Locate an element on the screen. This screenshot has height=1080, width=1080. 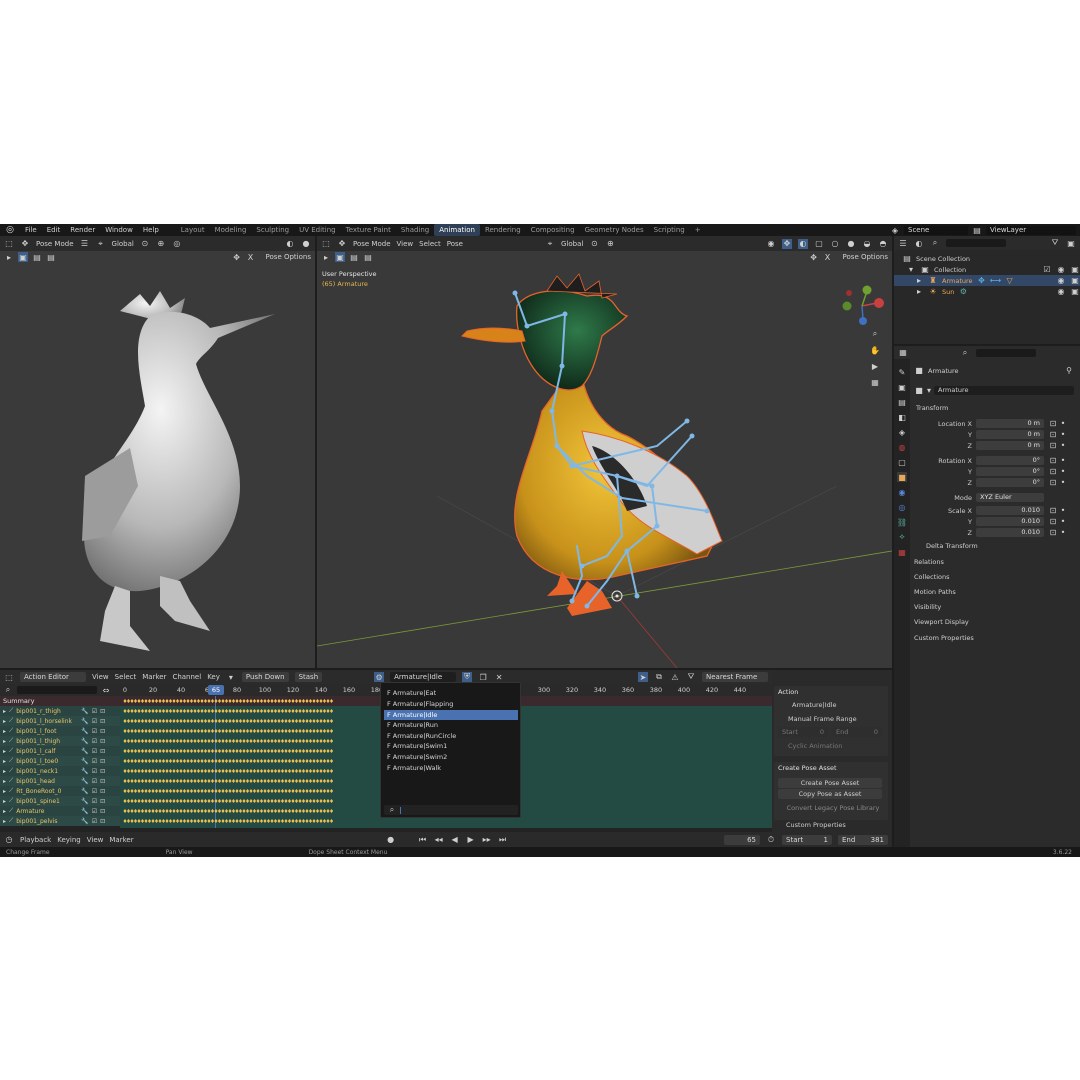
grid-icon: ▦ is located at coordinates (875, 382).